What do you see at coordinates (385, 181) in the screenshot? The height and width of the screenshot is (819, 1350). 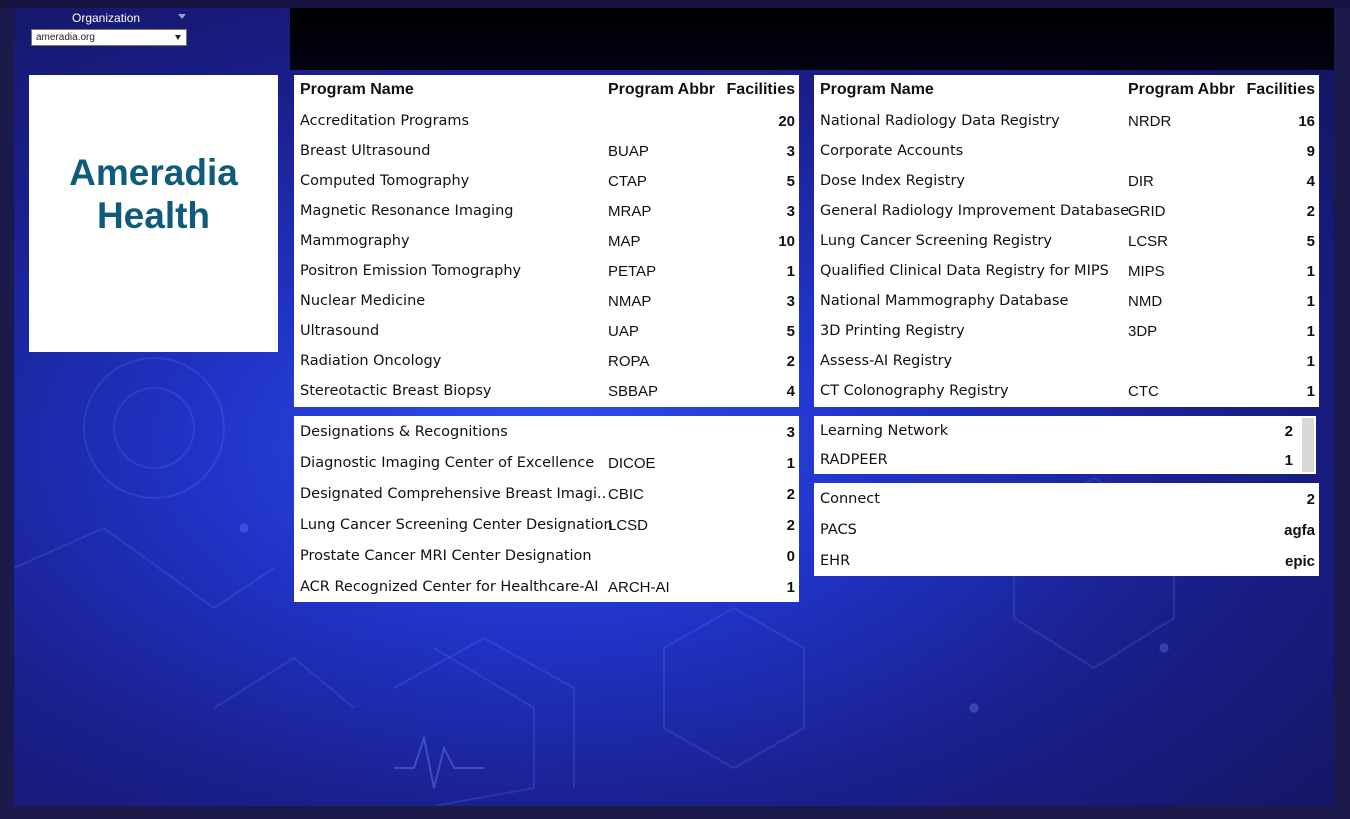 I see `program-name-cell: Computed Tomography` at bounding box center [385, 181].